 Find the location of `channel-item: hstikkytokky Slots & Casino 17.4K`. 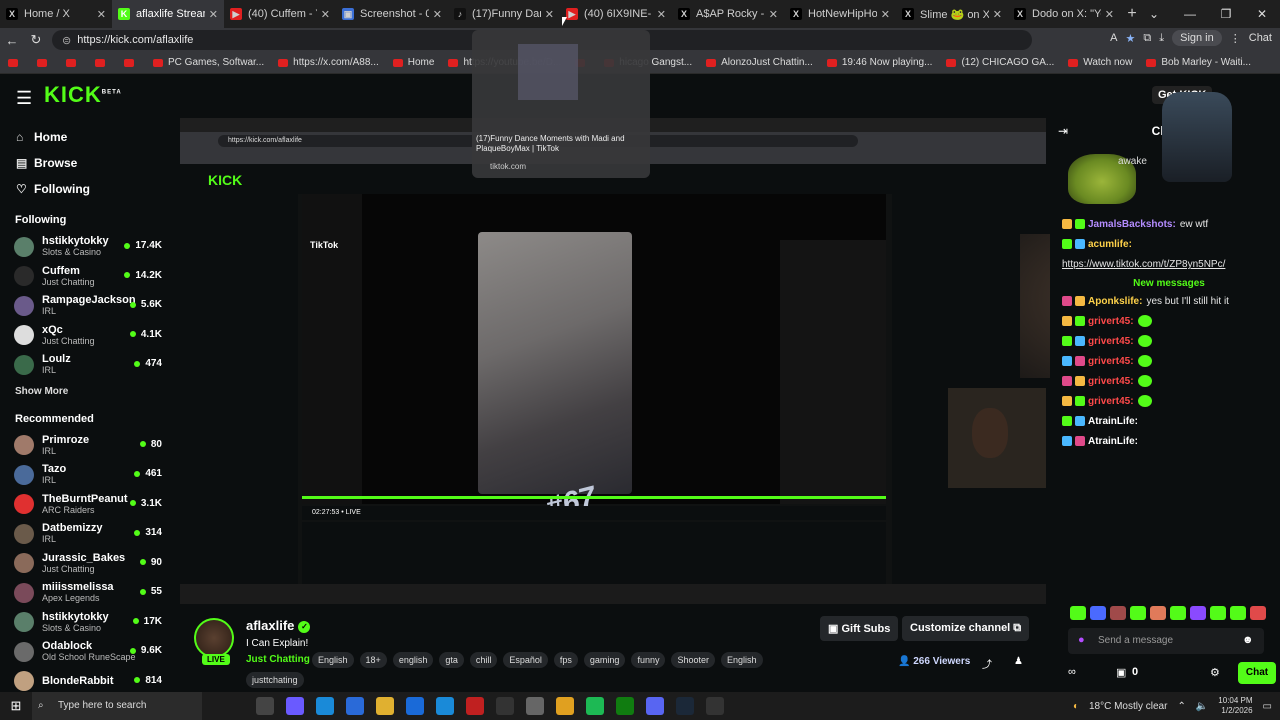

channel-item: hstikkytokky Slots & Casino 17.4K is located at coordinates (88, 247).